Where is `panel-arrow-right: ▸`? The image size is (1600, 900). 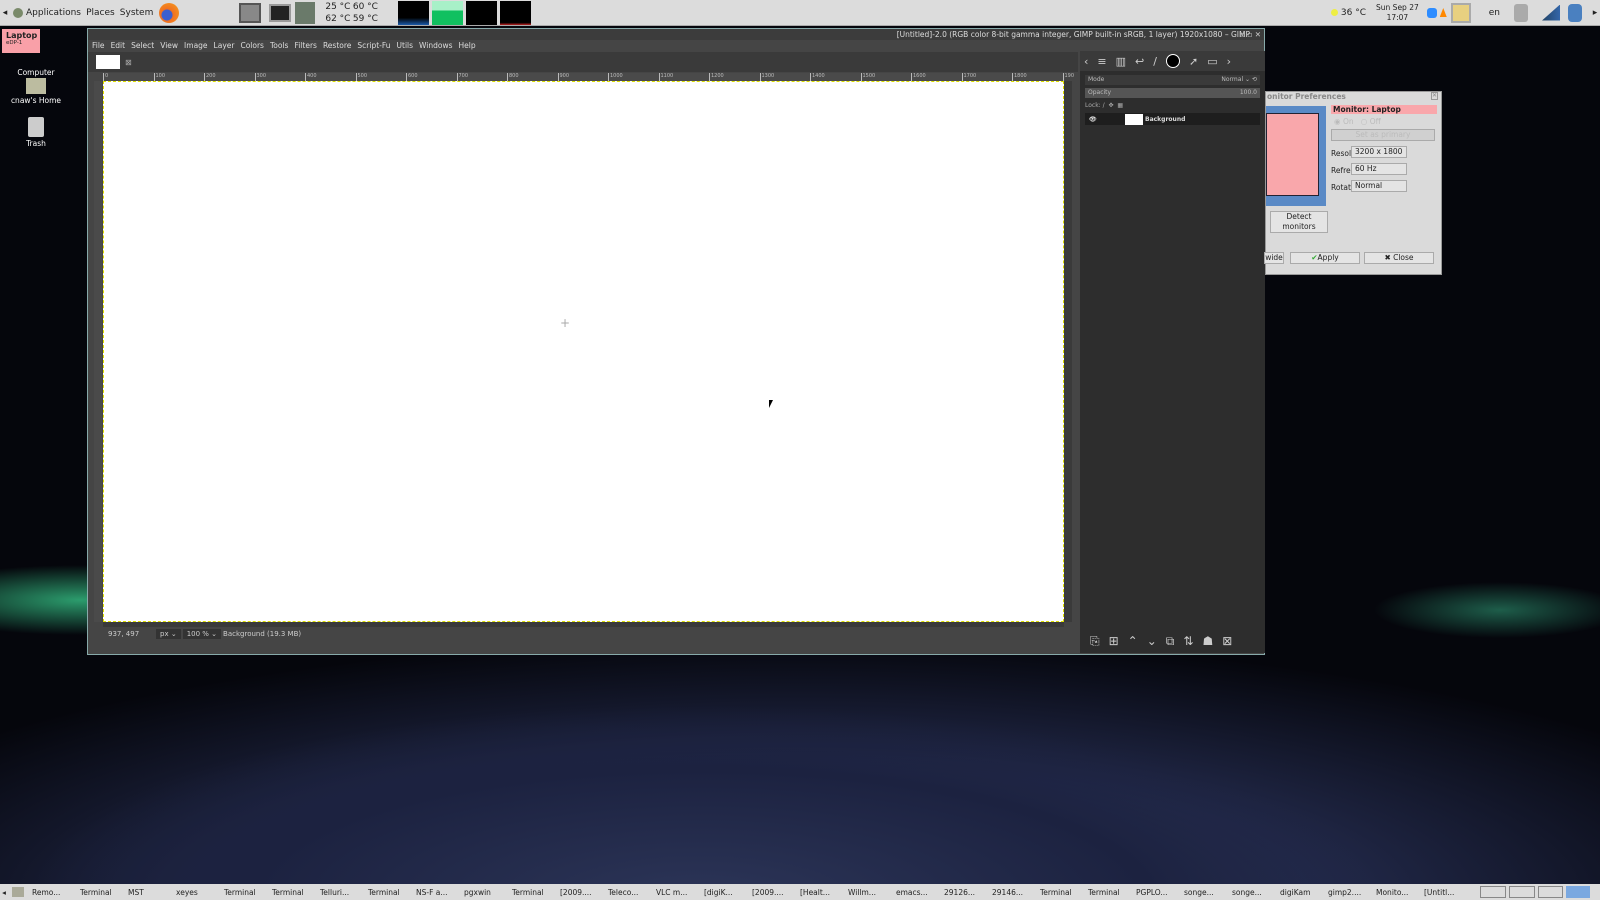 panel-arrow-right: ▸ is located at coordinates (1595, 13).